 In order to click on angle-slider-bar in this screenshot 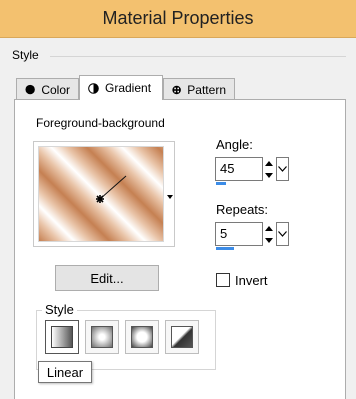, I will do `click(221, 183)`.